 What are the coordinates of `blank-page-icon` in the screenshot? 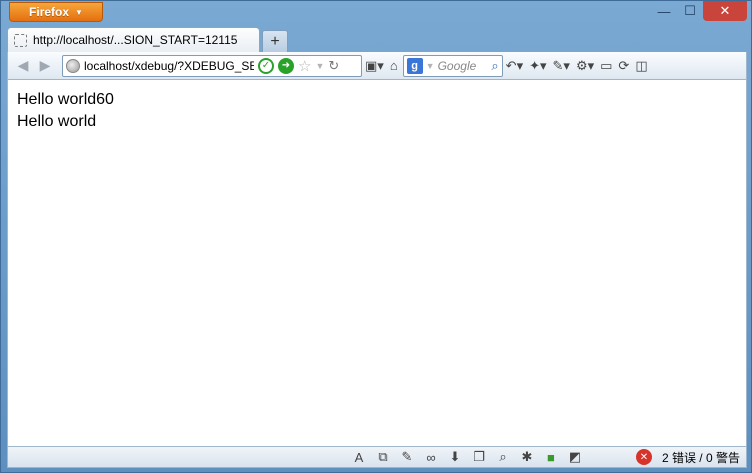 It's located at (20, 40).